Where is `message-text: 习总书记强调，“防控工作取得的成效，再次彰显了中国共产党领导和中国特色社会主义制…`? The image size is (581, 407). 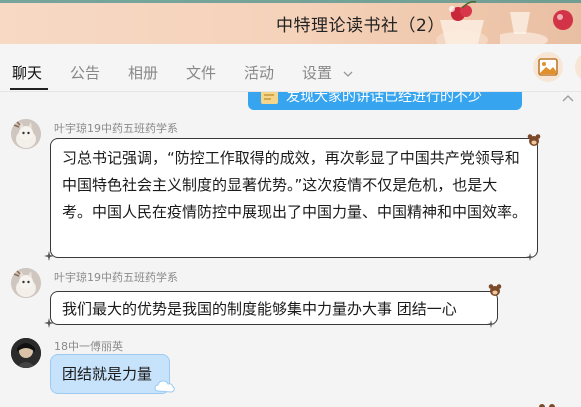 message-text: 习总书记强调，“防控工作取得的成效，再次彰显了中国共产党领导和中国特色社会主义制… is located at coordinates (295, 185).